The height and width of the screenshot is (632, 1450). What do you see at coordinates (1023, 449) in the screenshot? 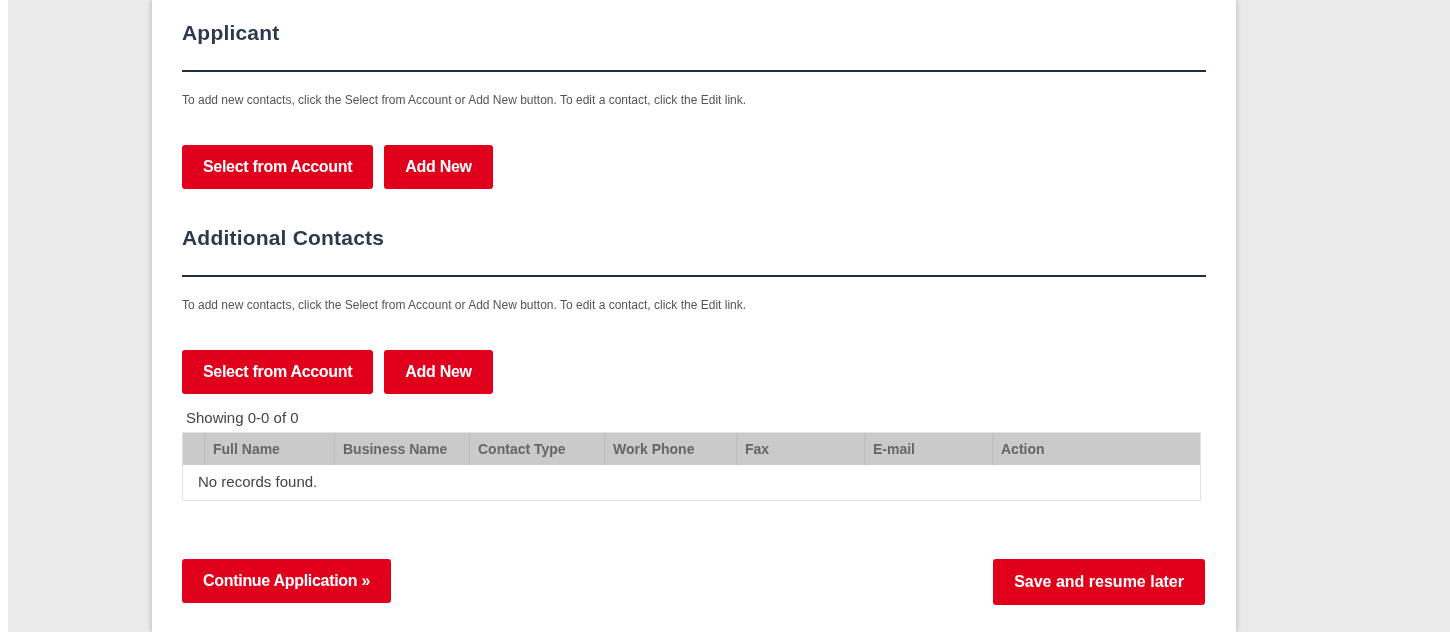
I see `column-header: Action` at bounding box center [1023, 449].